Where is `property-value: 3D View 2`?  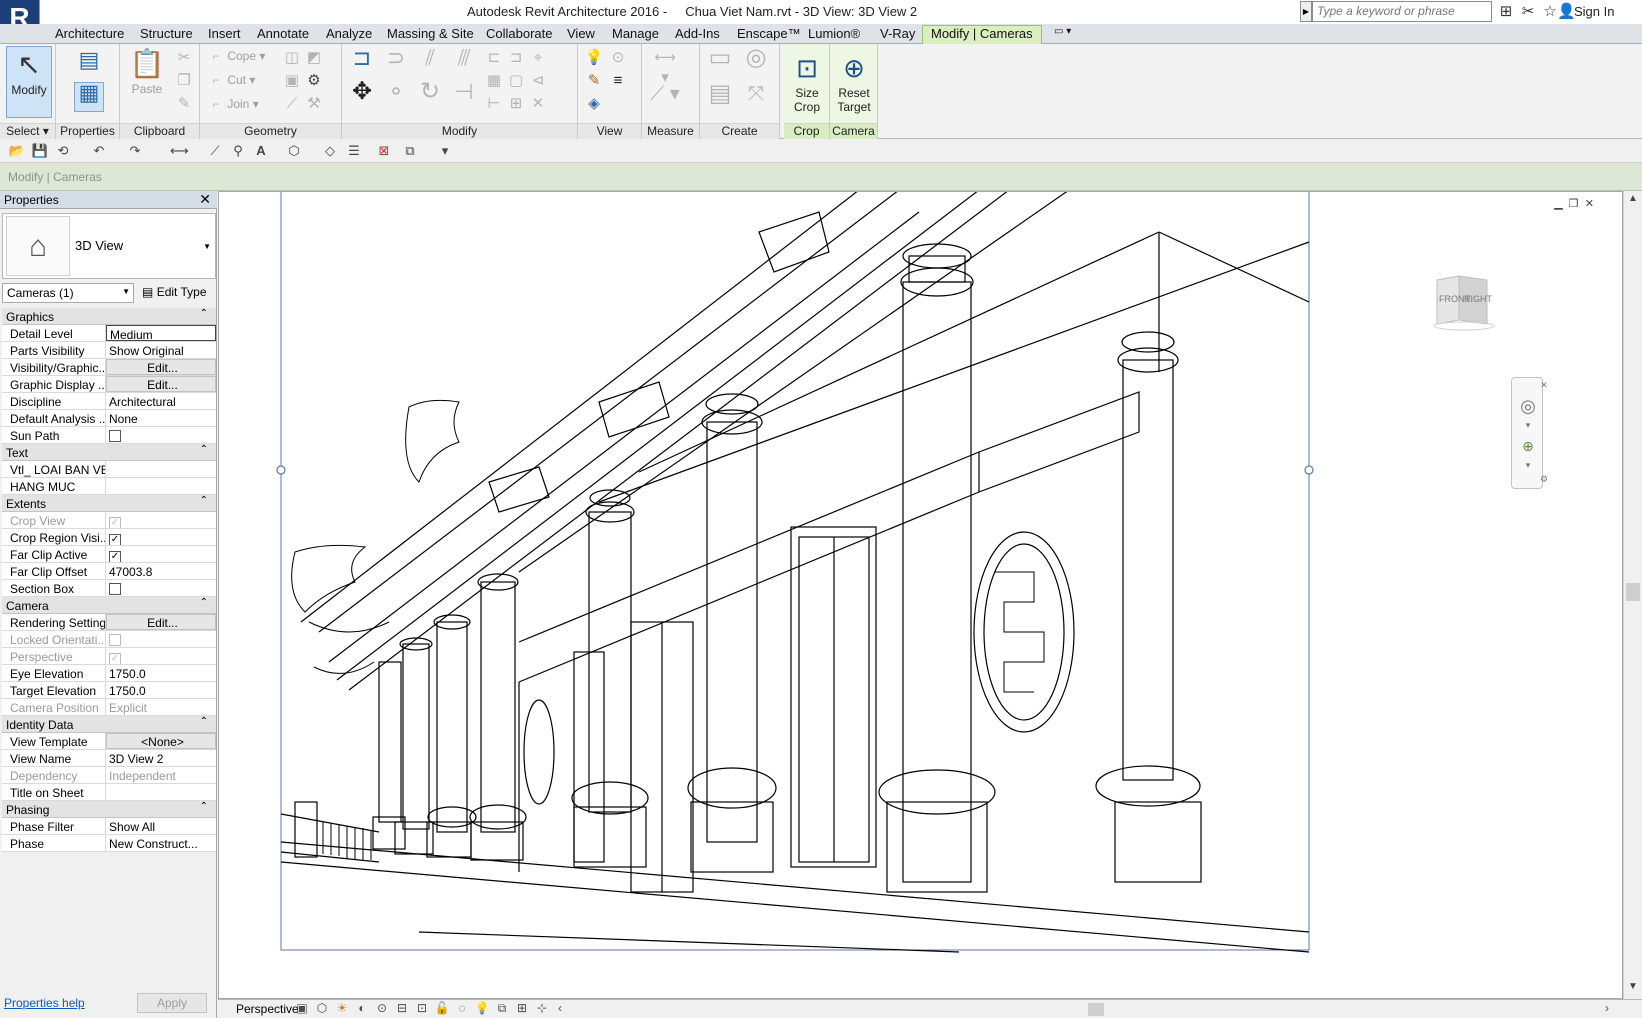
property-value: 3D View 2 is located at coordinates (161, 758).